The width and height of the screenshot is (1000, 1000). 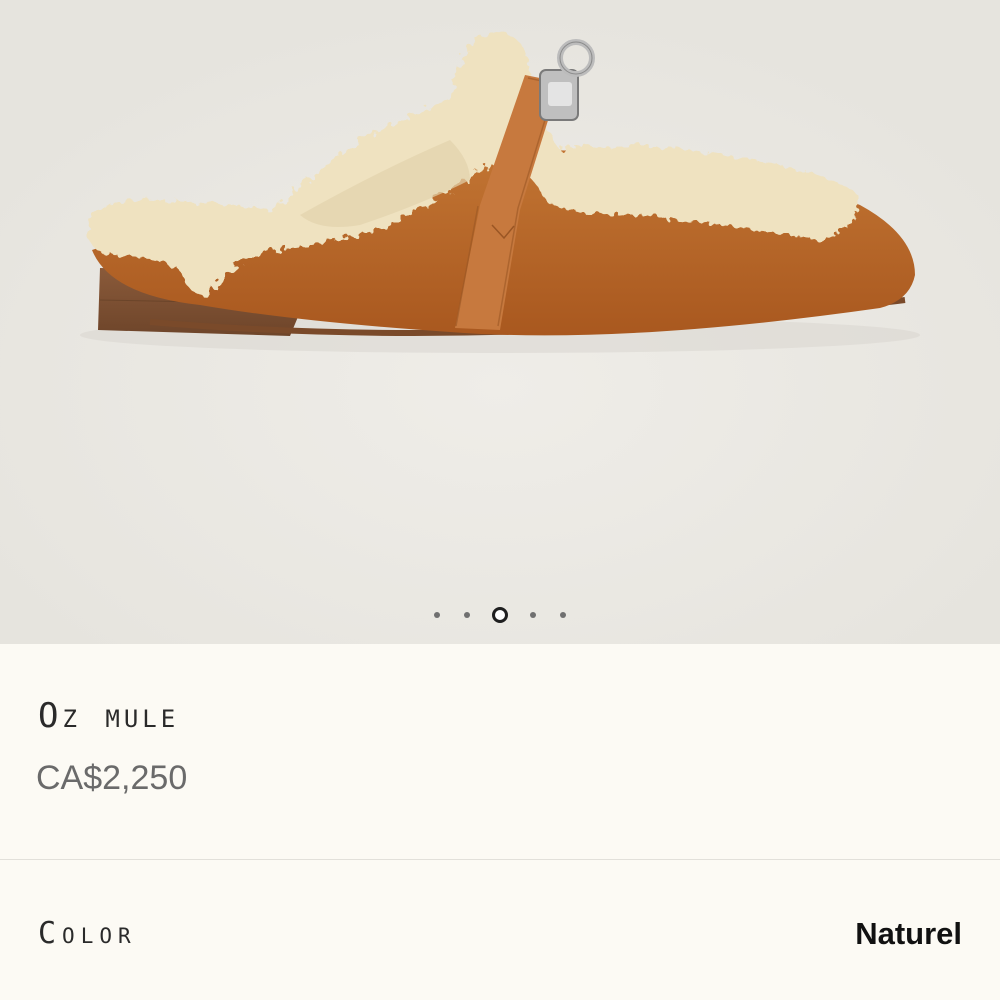 I want to click on gallery-dot-3-active, so click(x=500, y=615).